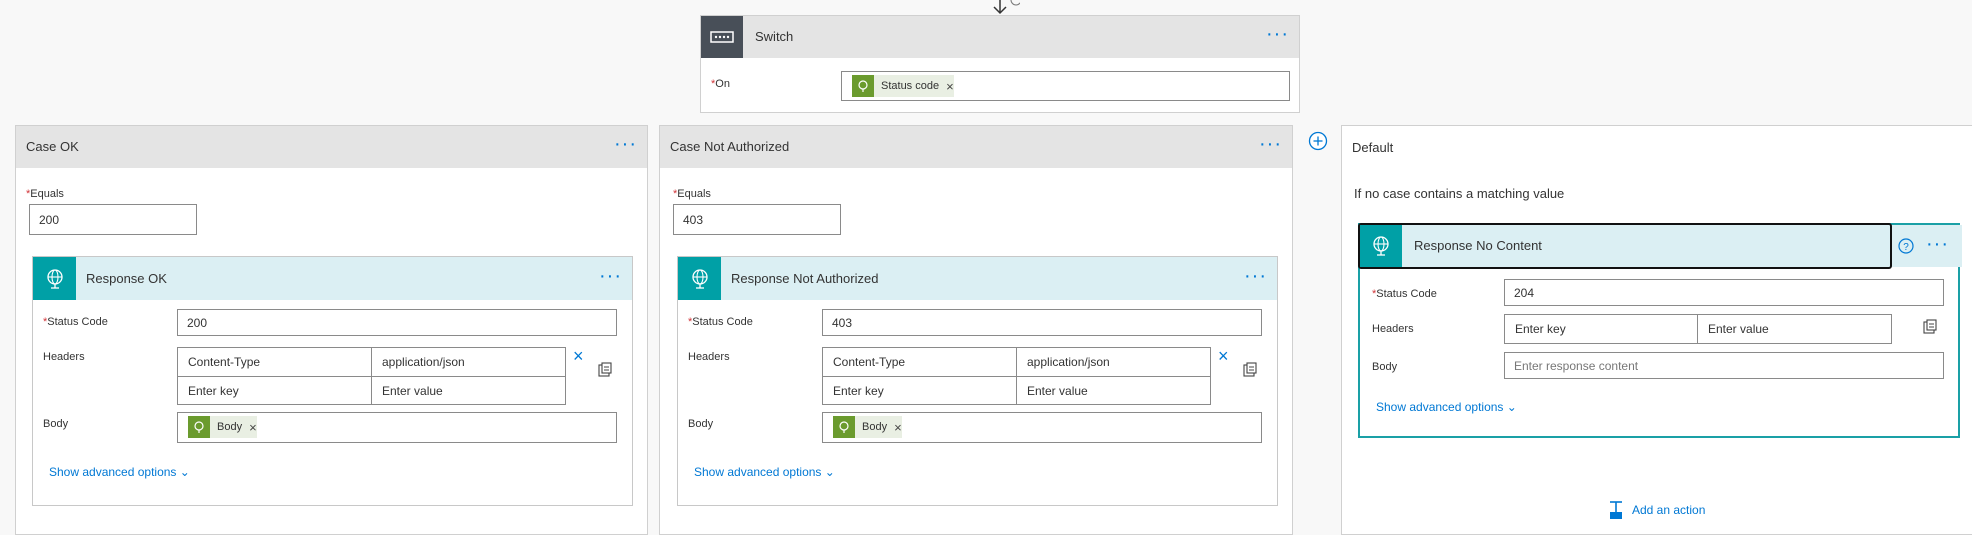  What do you see at coordinates (1724, 292) in the screenshot?
I see `status-code-input: 204` at bounding box center [1724, 292].